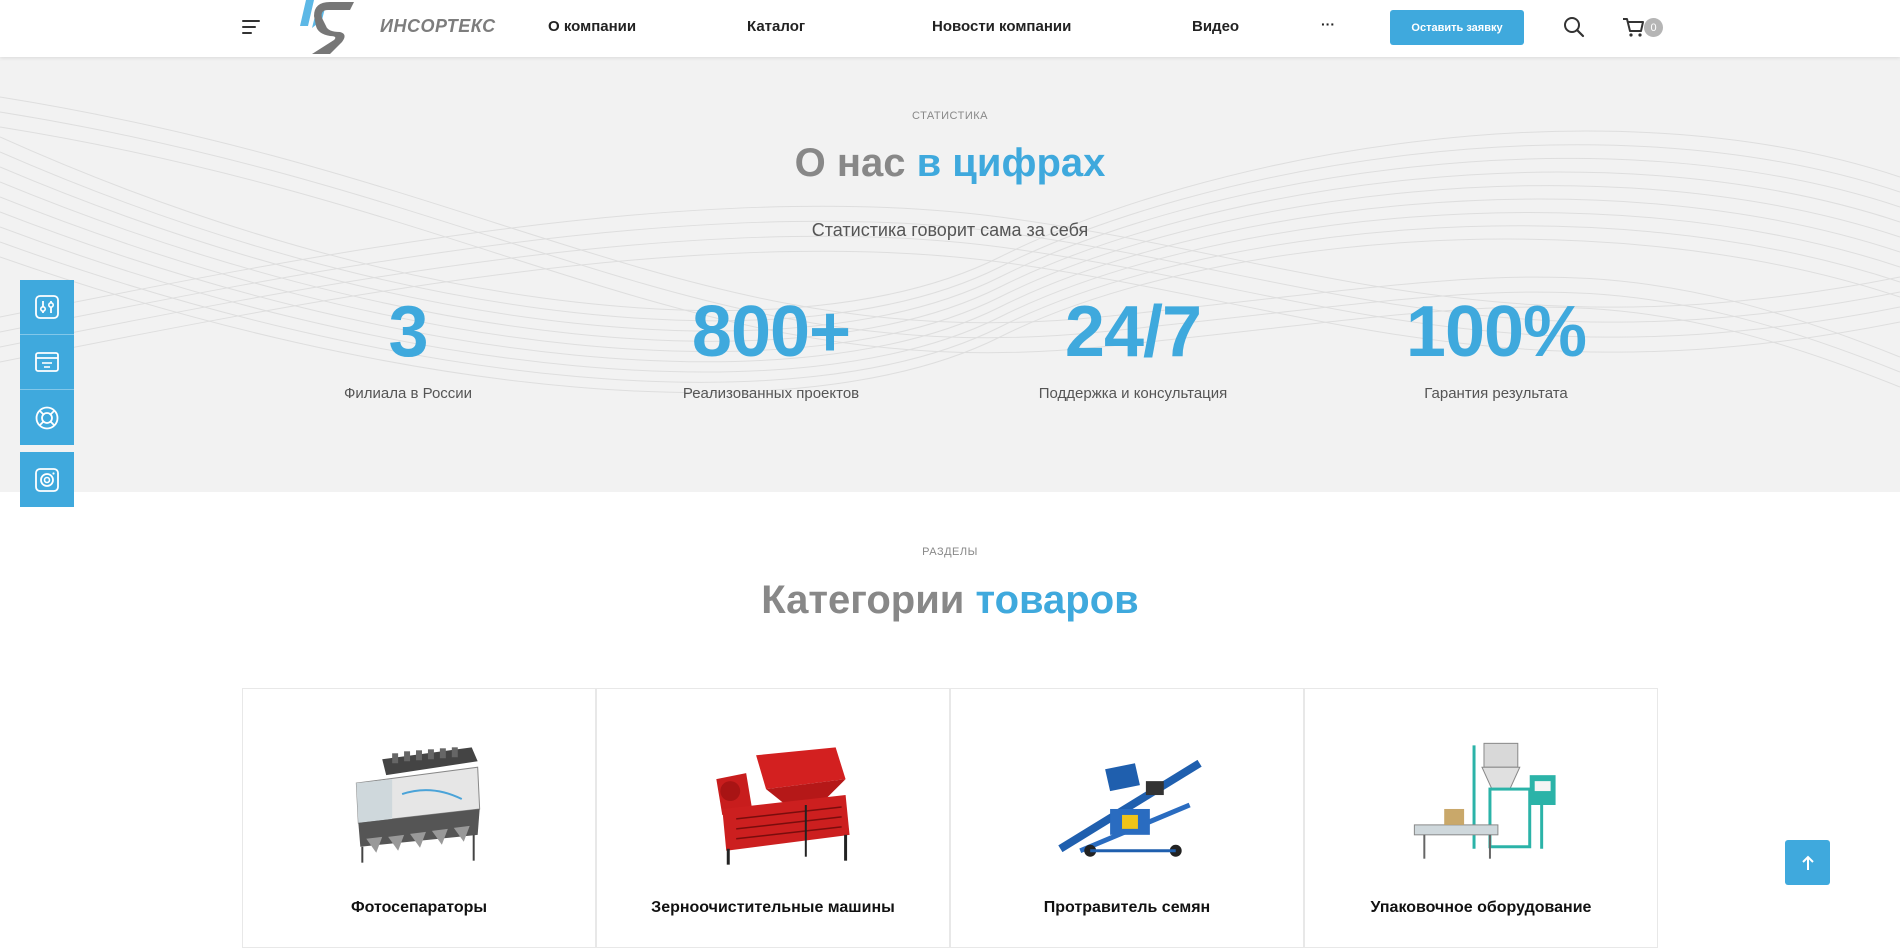  What do you see at coordinates (327, 27) in the screenshot?
I see `logo-mark-icon` at bounding box center [327, 27].